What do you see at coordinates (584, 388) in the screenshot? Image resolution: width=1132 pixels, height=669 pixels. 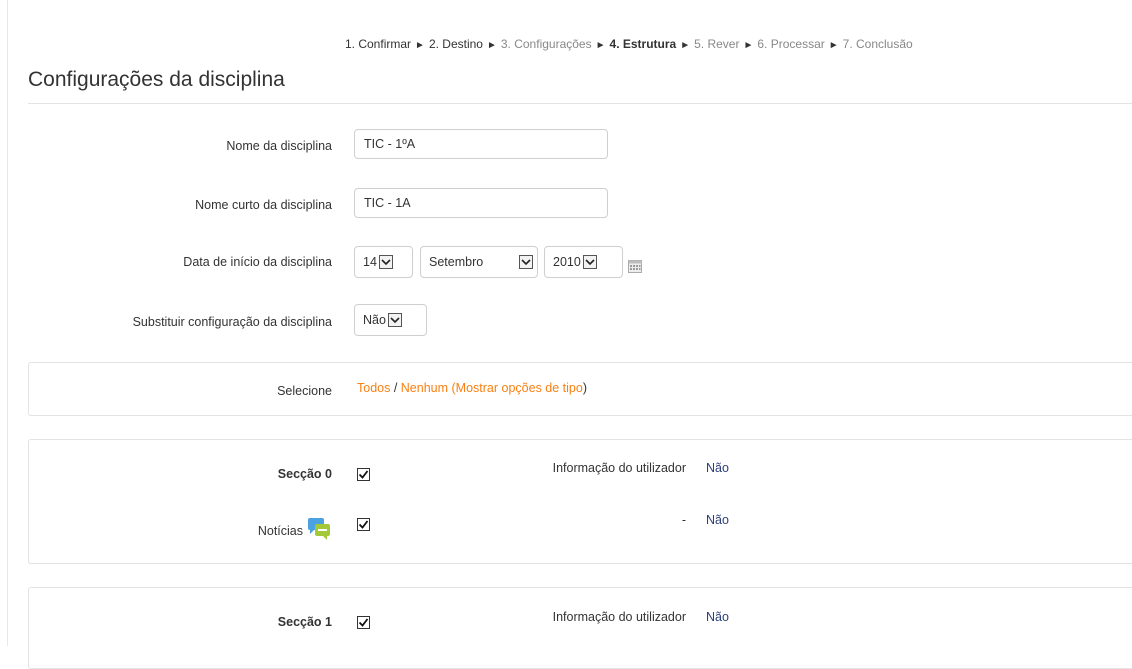 I see `close-paren: )` at bounding box center [584, 388].